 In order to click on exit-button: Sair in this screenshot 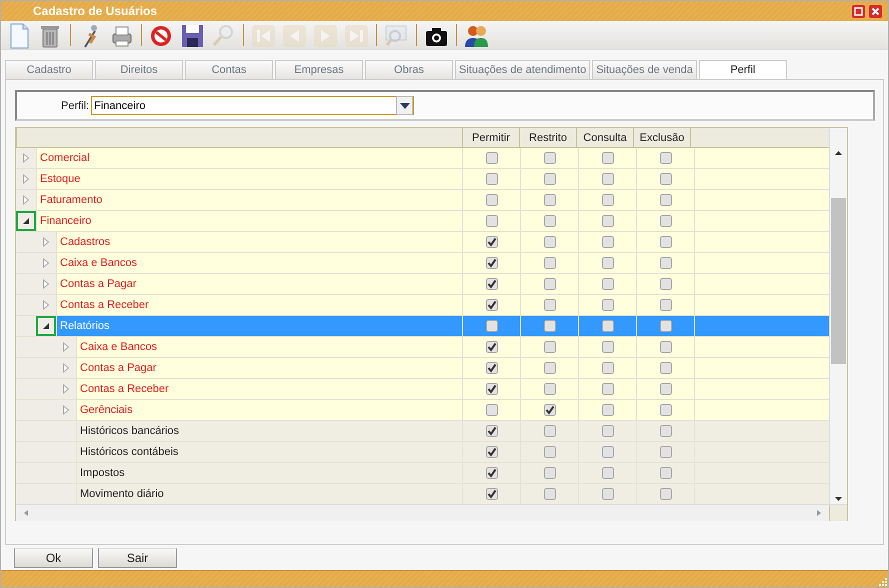, I will do `click(137, 558)`.